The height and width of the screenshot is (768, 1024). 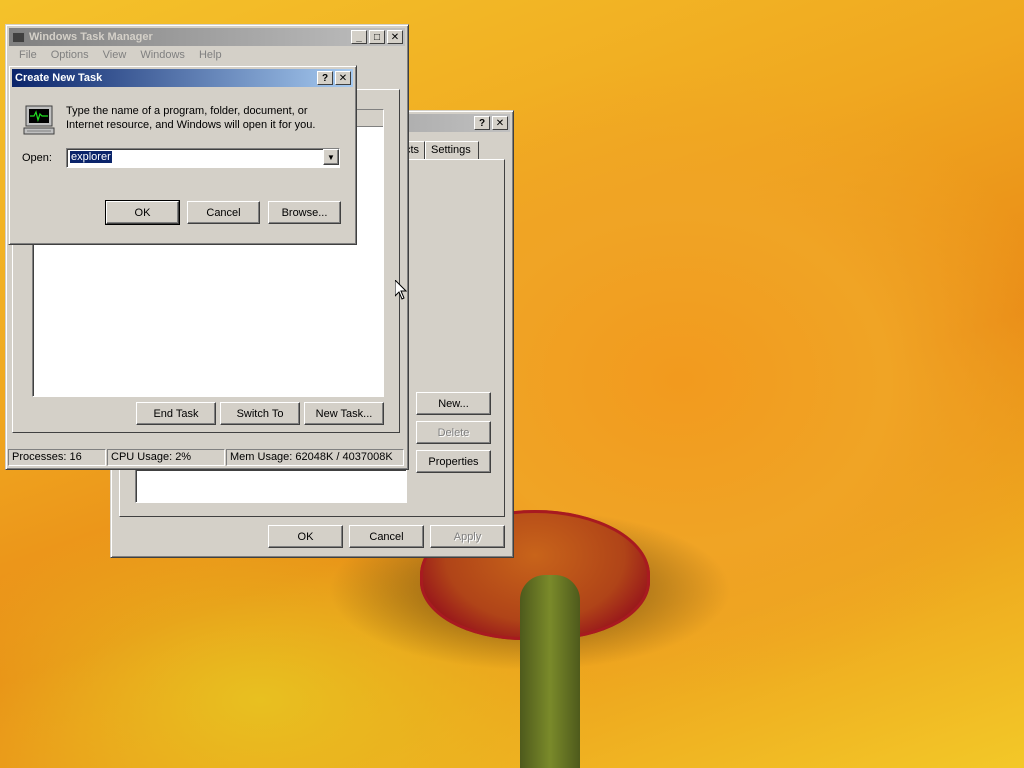 I want to click on status-processes: Processes: 16, so click(x=57, y=457).